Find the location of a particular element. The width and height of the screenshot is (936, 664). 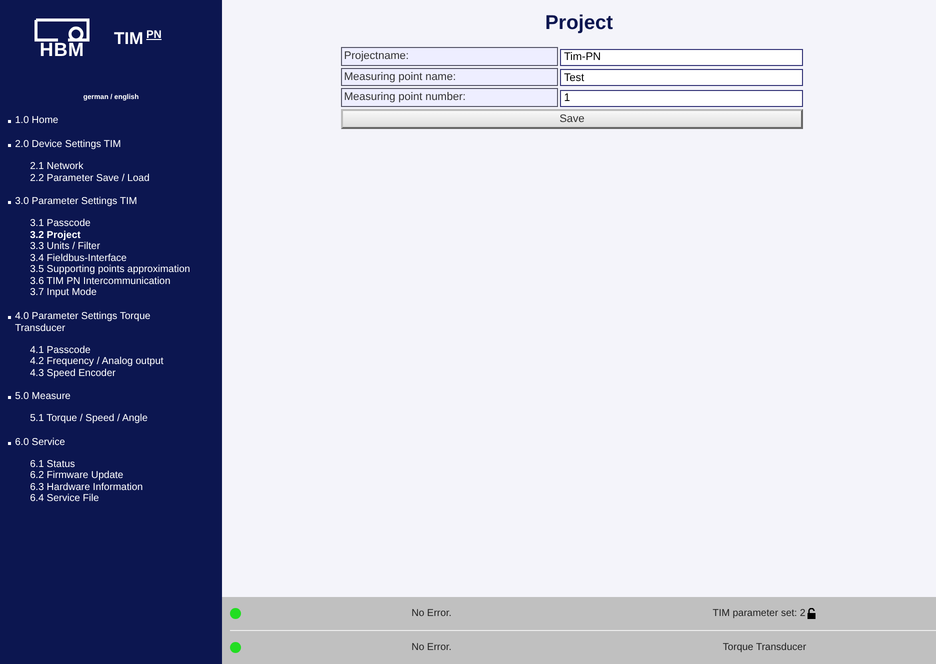

nav-item-link: 2.2 Parameter Save / Load is located at coordinates (126, 178).